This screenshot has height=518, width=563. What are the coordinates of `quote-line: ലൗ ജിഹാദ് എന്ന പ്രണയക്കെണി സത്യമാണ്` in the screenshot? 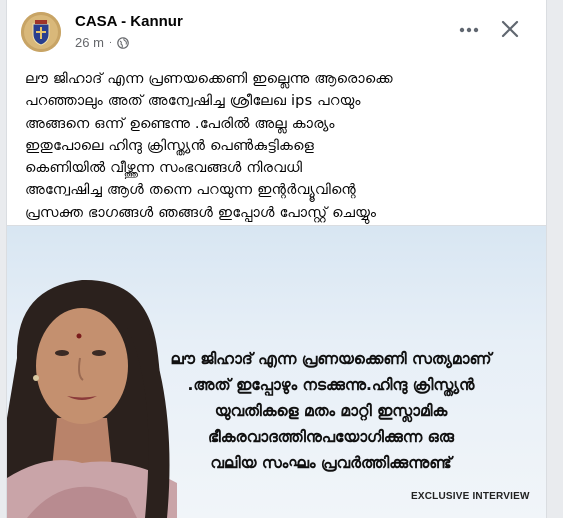 It's located at (331, 359).